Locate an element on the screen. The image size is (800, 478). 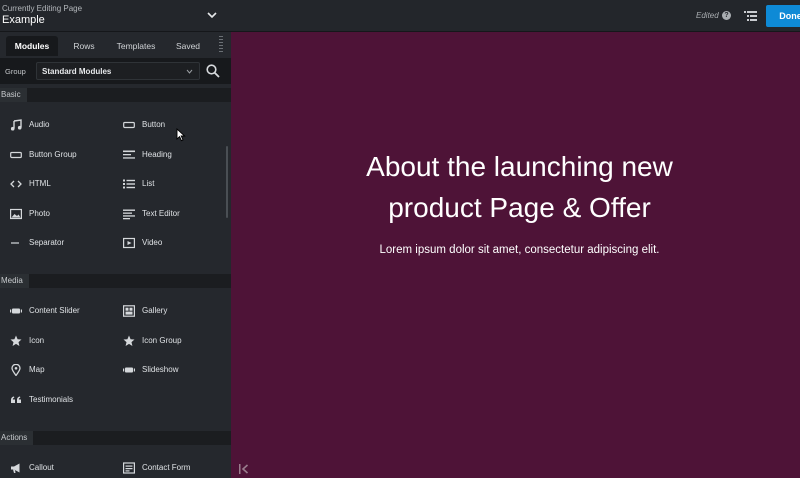
section-title: Actions is located at coordinates (17, 438).